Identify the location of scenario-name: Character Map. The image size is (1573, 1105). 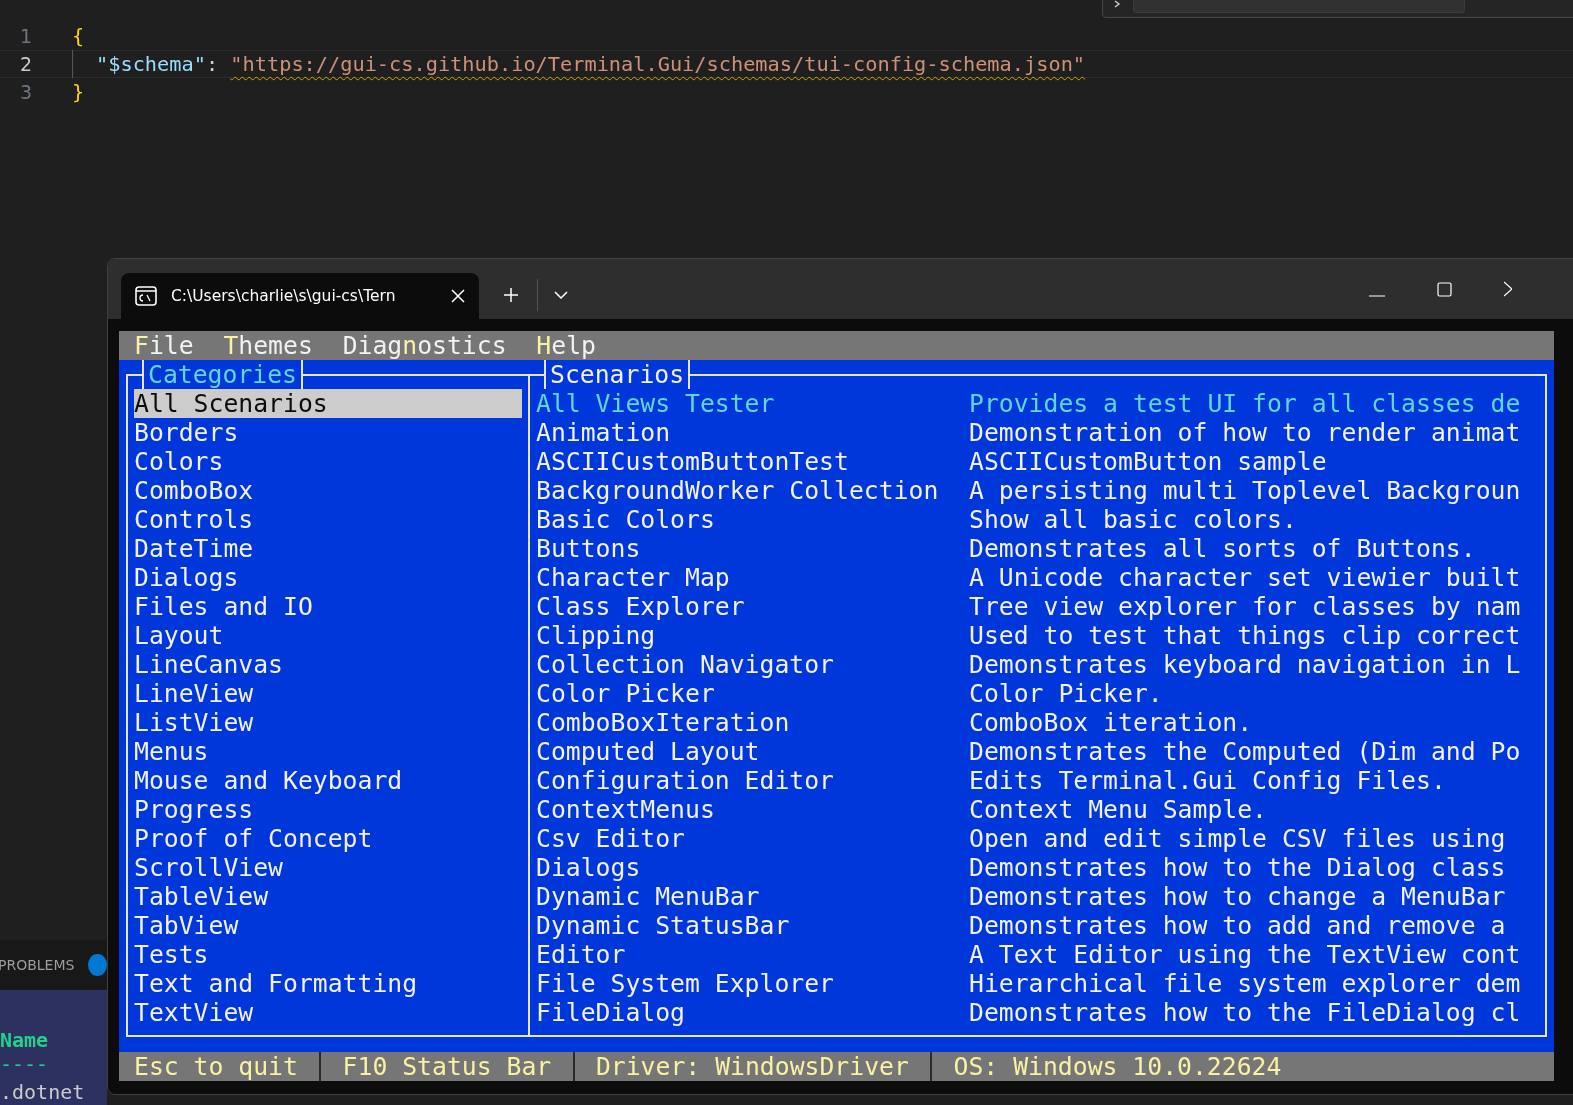
(633, 577).